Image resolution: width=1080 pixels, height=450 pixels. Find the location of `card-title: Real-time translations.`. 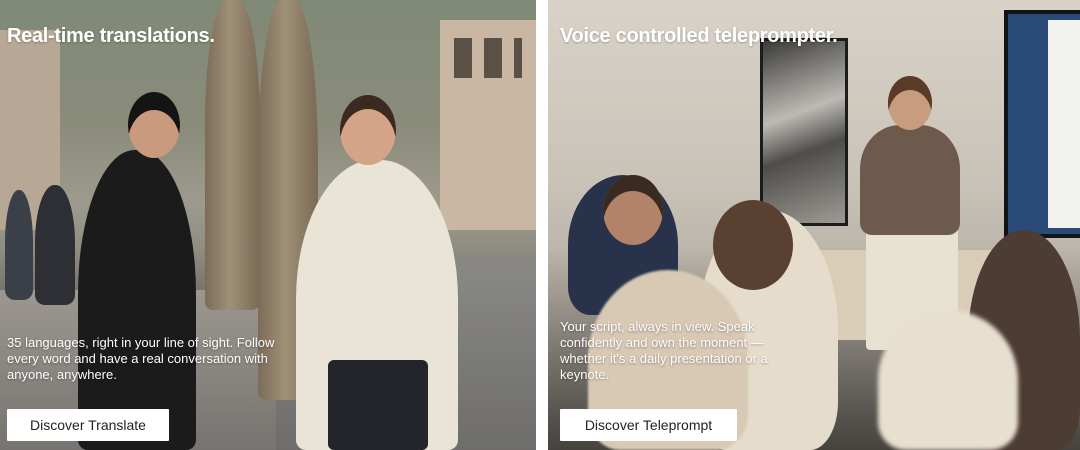

card-title: Real-time translations. is located at coordinates (111, 35).